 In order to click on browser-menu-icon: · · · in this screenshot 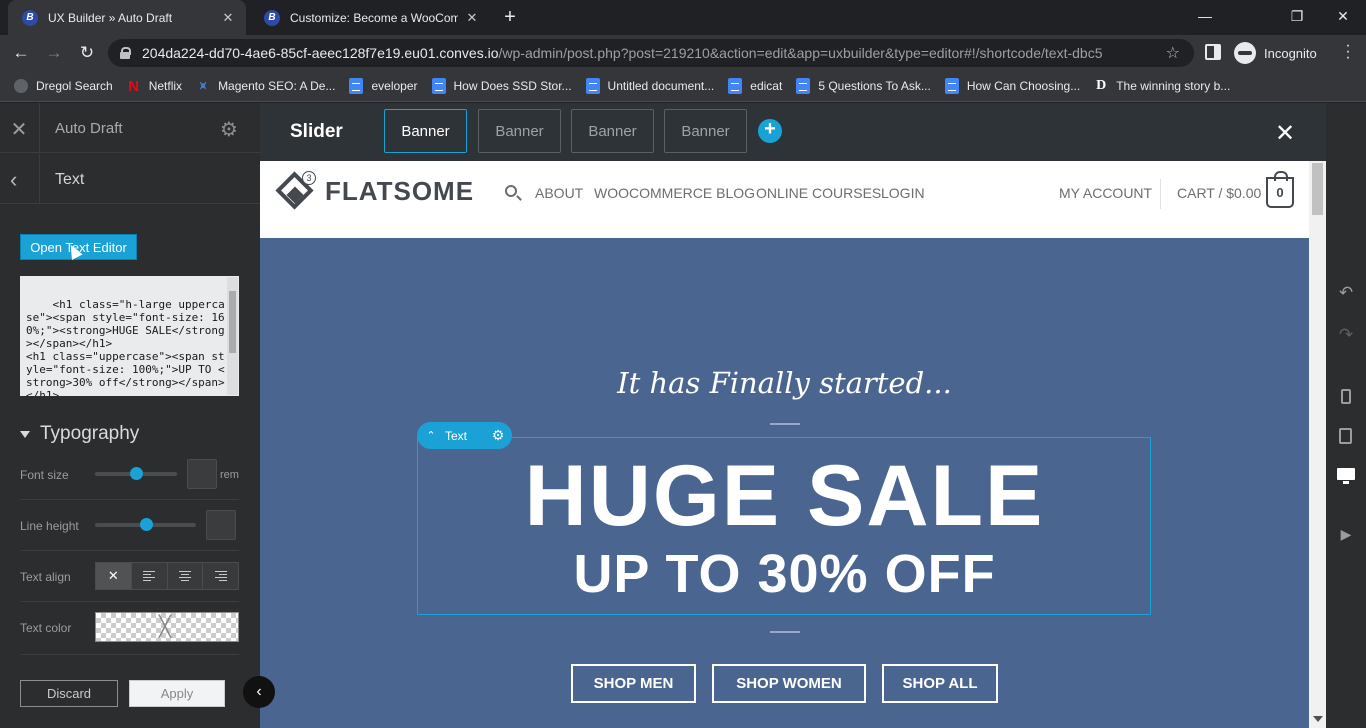, I will do `click(1348, 52)`.